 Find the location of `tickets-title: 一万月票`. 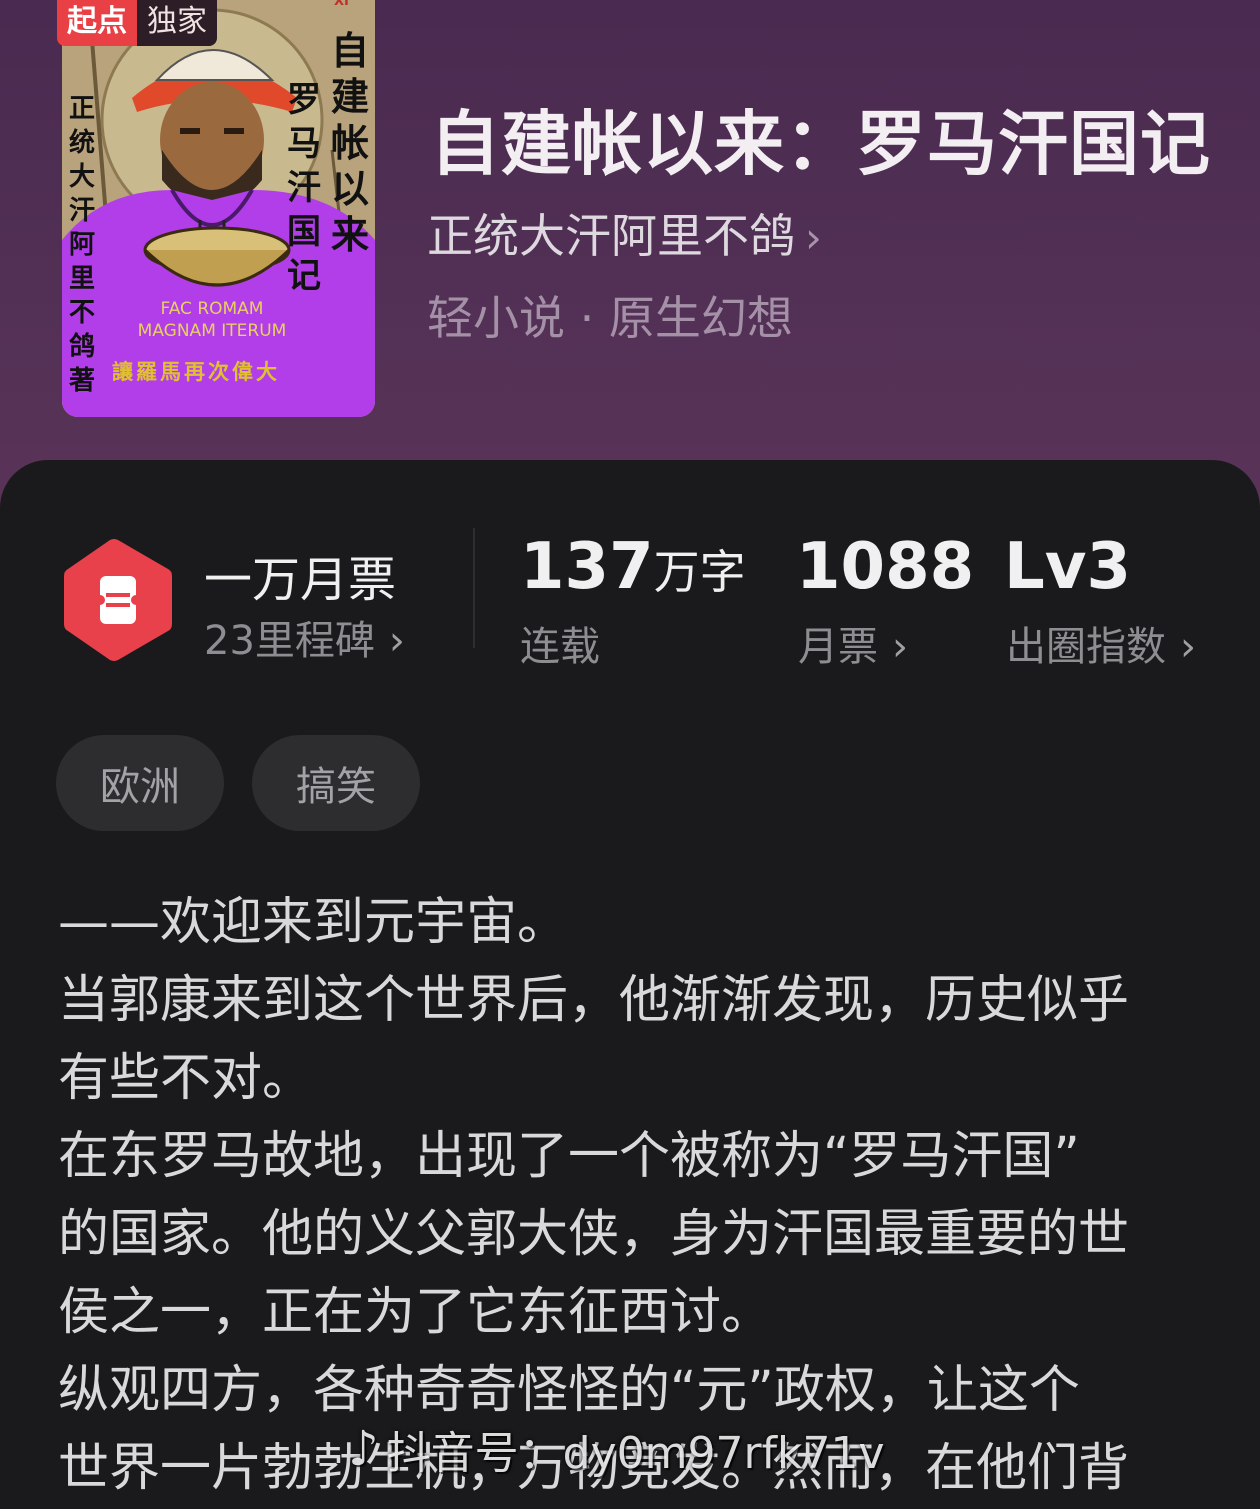

tickets-title: 一万月票 is located at coordinates (300, 580).